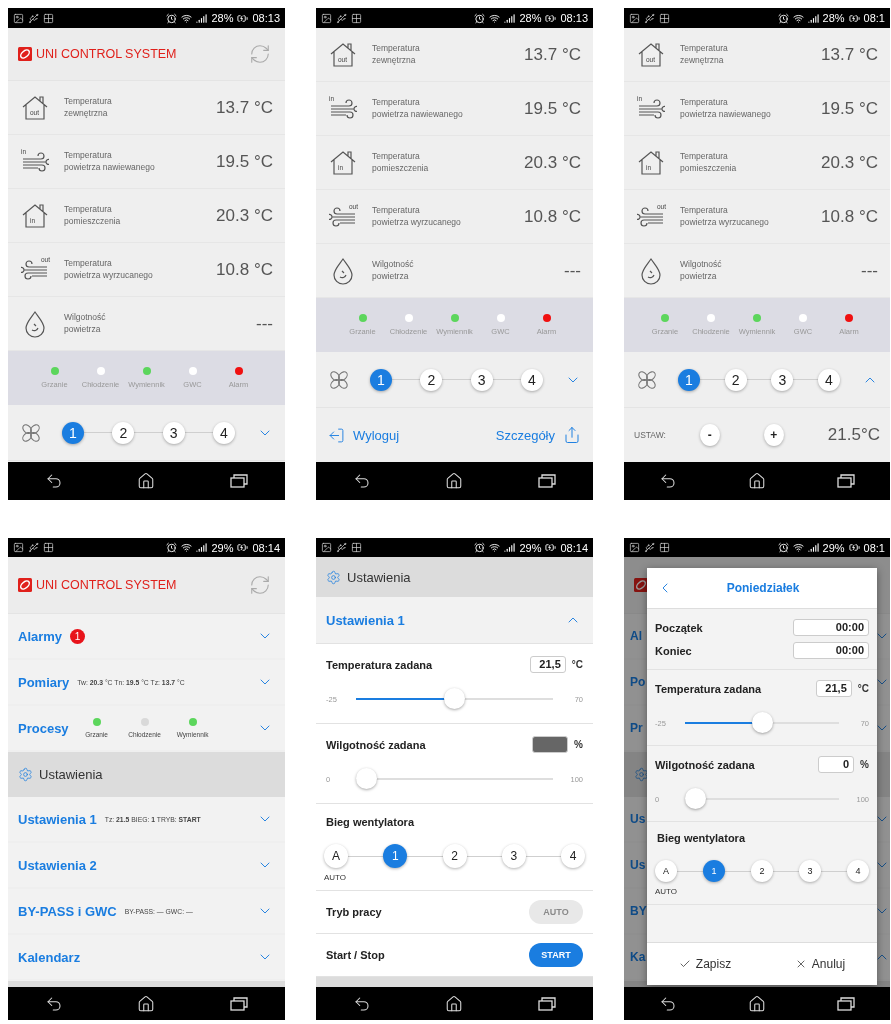  What do you see at coordinates (641, 774) in the screenshot?
I see `settings-icon` at bounding box center [641, 774].